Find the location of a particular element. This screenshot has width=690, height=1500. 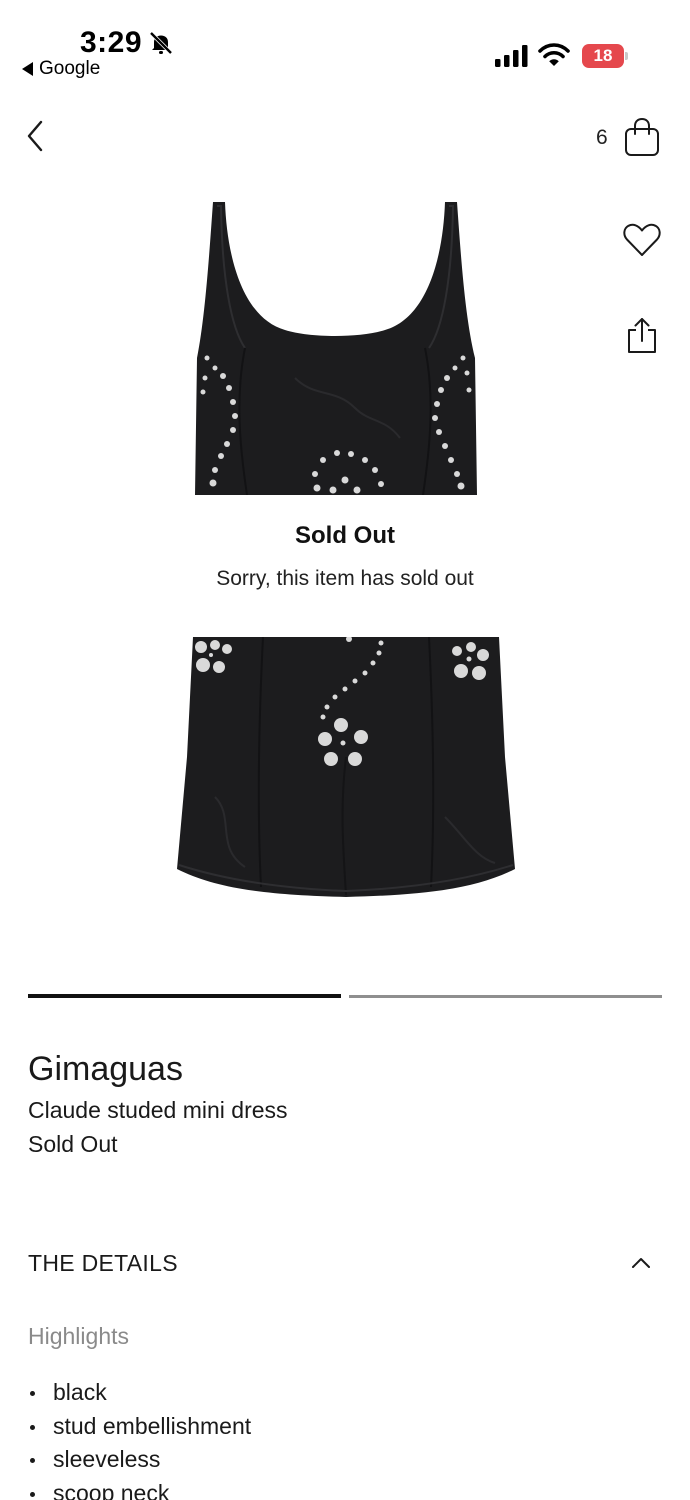

product-image-bottom is located at coordinates (346, 769).